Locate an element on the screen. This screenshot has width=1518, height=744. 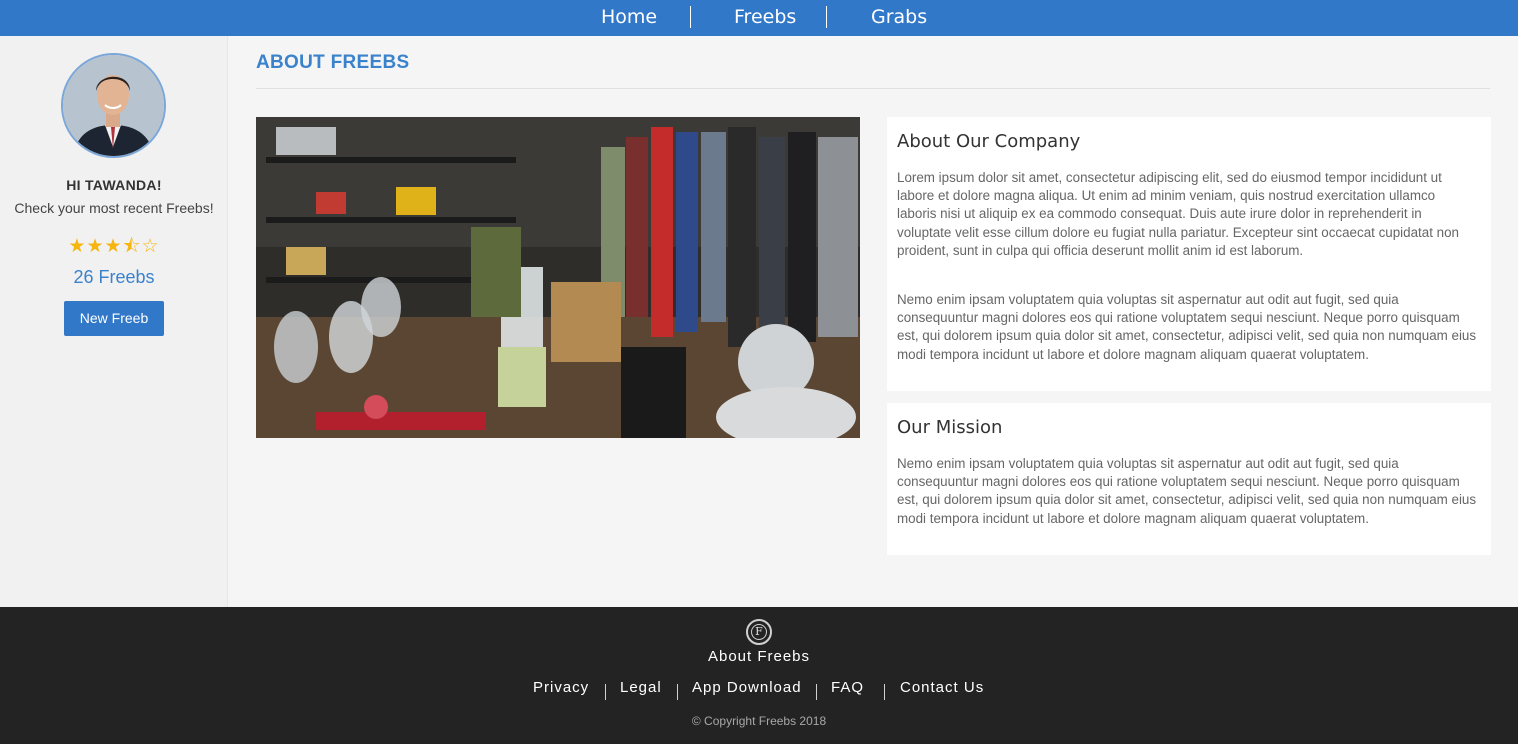
mission-heading: Our Mission is located at coordinates (950, 427).